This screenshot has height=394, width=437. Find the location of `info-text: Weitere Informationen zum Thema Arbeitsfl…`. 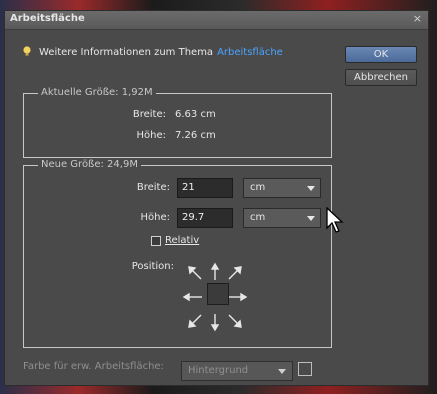

info-text: Weitere Informationen zum Thema Arbeitsfl… is located at coordinates (161, 52).